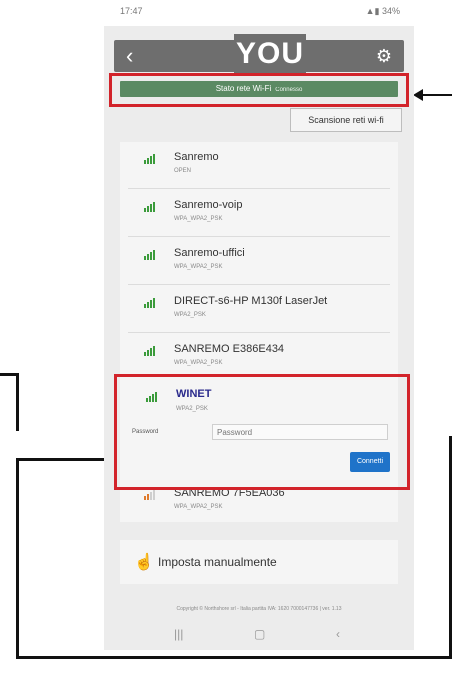 The height and width of the screenshot is (680, 452). Describe the element at coordinates (131, 11) in the screenshot. I see `status-time: 17:47` at that location.